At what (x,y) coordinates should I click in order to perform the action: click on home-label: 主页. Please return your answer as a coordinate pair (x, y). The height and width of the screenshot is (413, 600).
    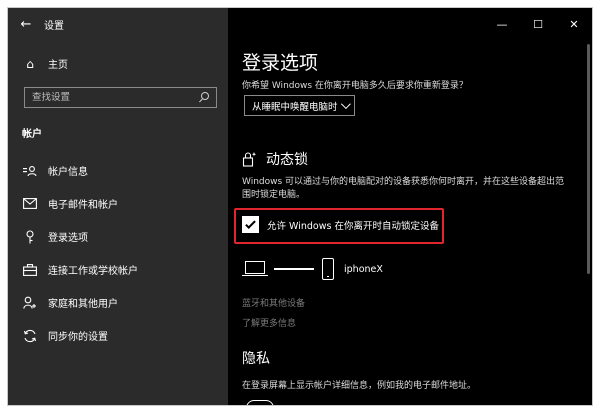
    Looking at the image, I should click on (58, 65).